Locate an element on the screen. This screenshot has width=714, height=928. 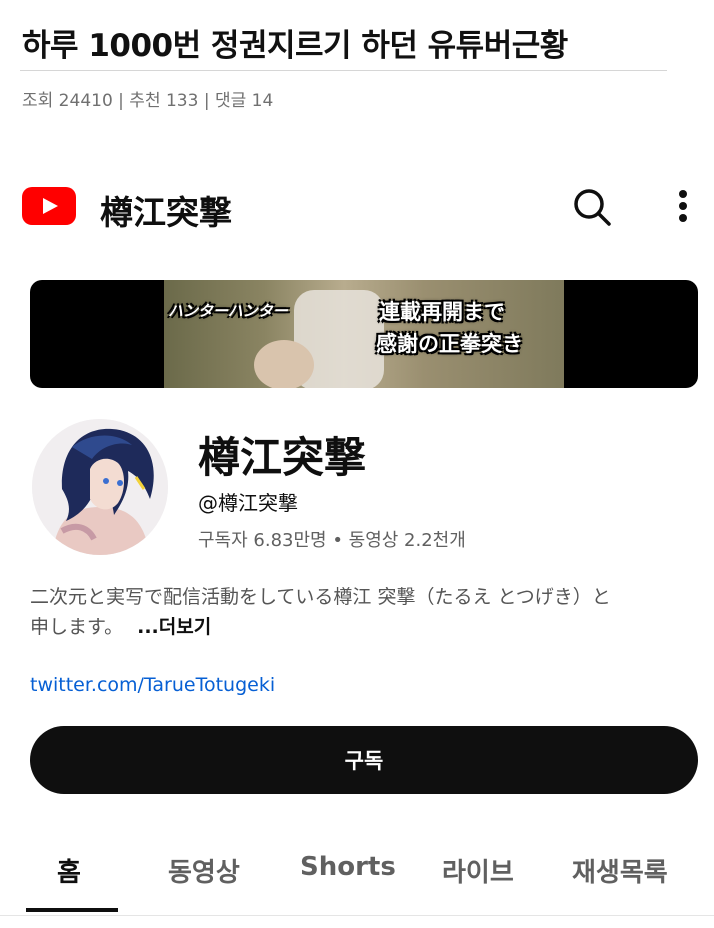
banner-caption-line2: 感謝の正拳突き is located at coordinates (449, 343).